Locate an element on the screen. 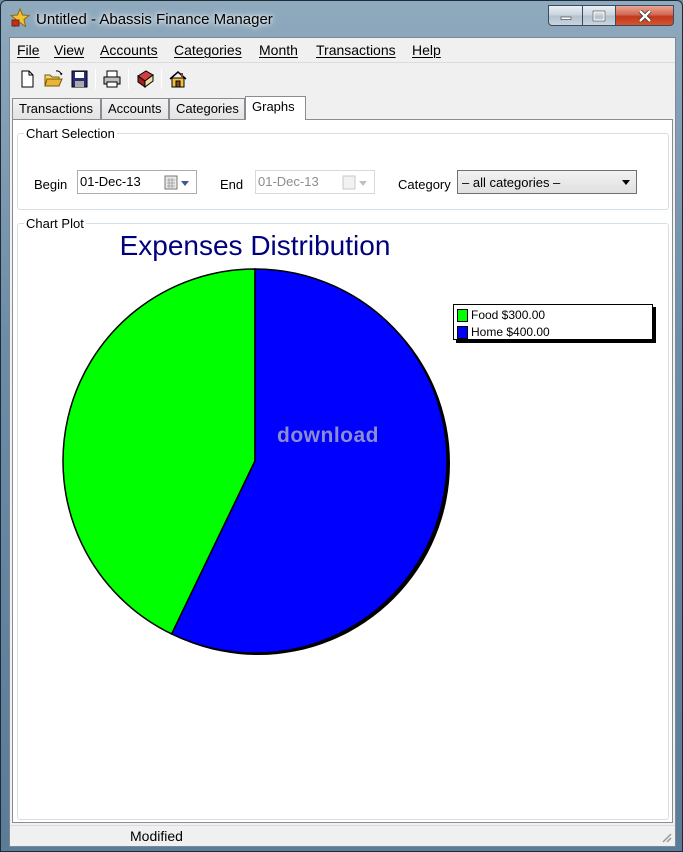 The image size is (683, 852). window-title: Untitled - Abassis Finance Manager is located at coordinates (154, 19).